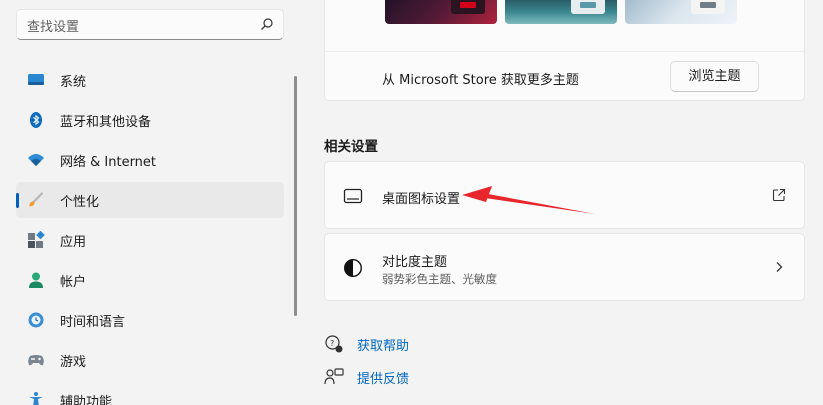  Describe the element at coordinates (106, 122) in the screenshot. I see `sidebar-item-label: 蓝牙和其他设备` at that location.